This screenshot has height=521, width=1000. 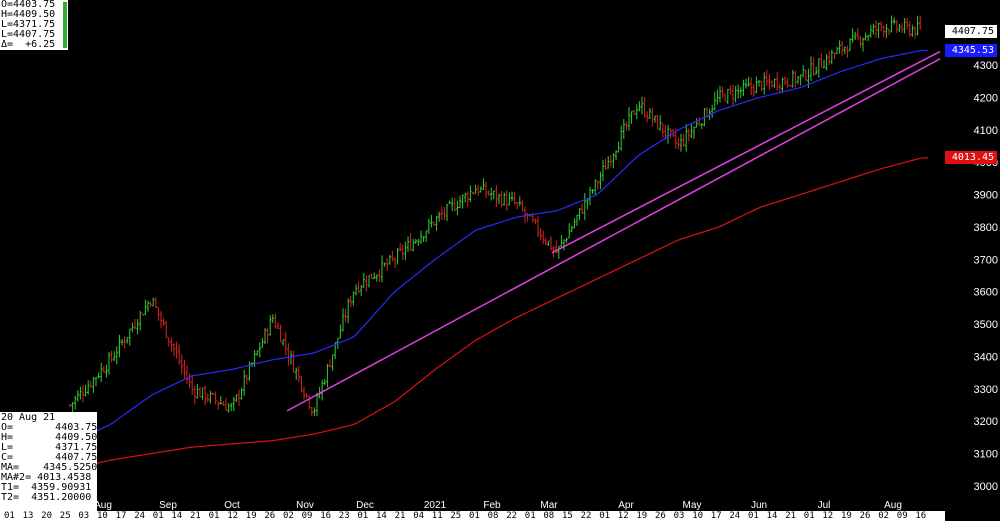 What do you see at coordinates (419, 516) in the screenshot?
I see `x-day-label: 04` at bounding box center [419, 516].